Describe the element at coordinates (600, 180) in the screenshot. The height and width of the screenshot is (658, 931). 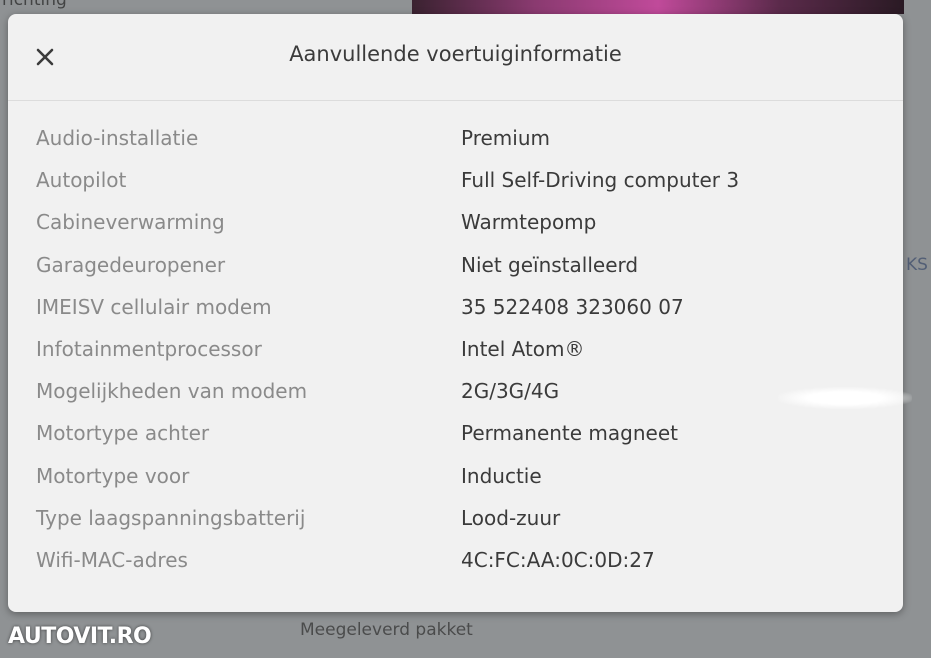
I see `info-value: Full Self-Driving computer 3` at that location.